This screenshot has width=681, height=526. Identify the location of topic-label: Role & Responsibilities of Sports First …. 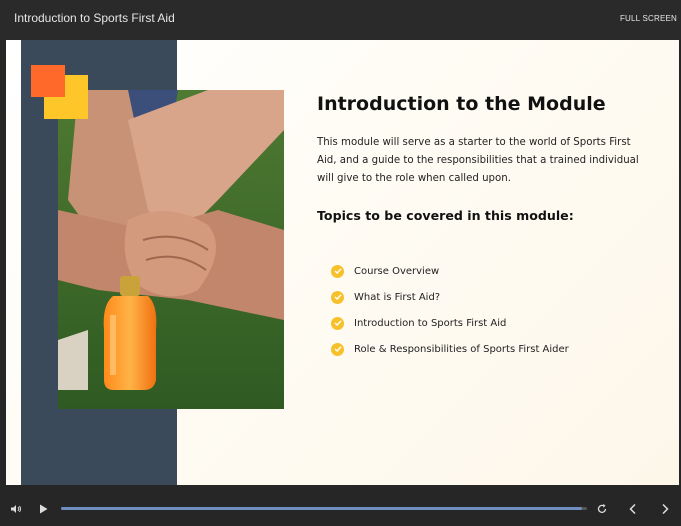
(461, 349).